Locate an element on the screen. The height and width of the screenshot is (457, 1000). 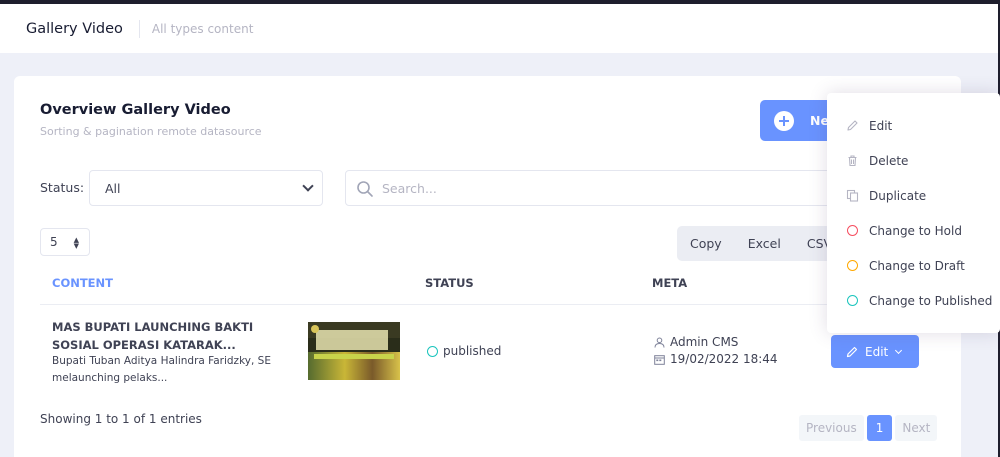
edit-button-label: Edit is located at coordinates (877, 351).